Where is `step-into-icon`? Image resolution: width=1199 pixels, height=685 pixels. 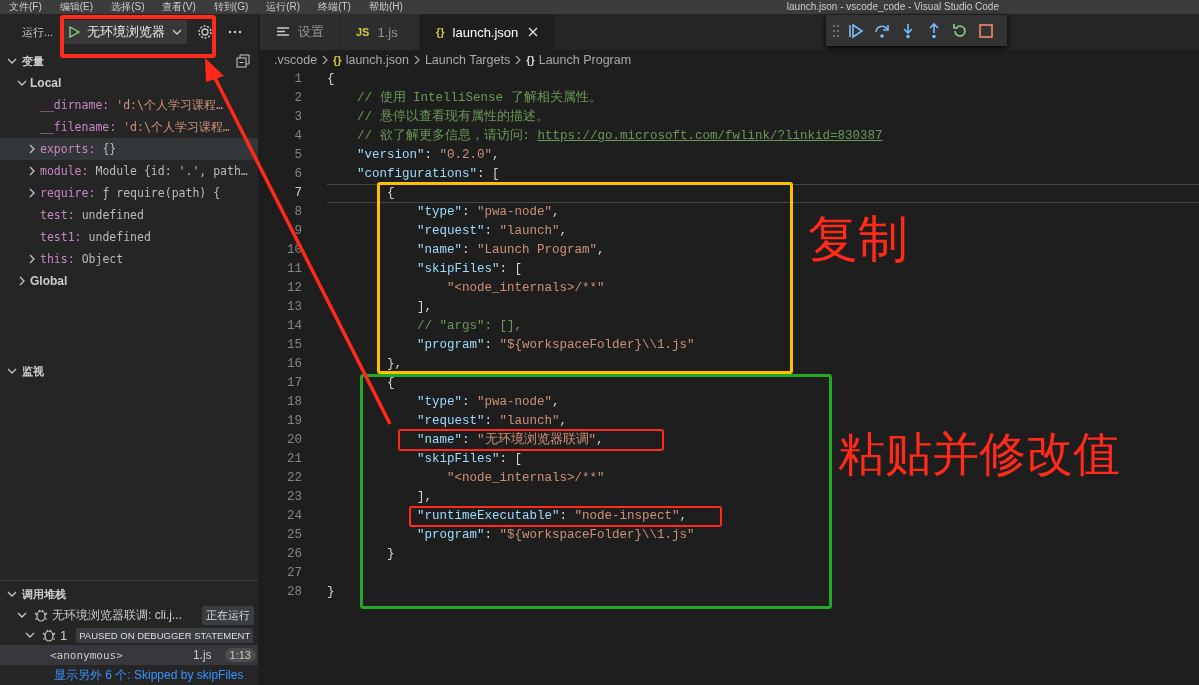 step-into-icon is located at coordinates (908, 30).